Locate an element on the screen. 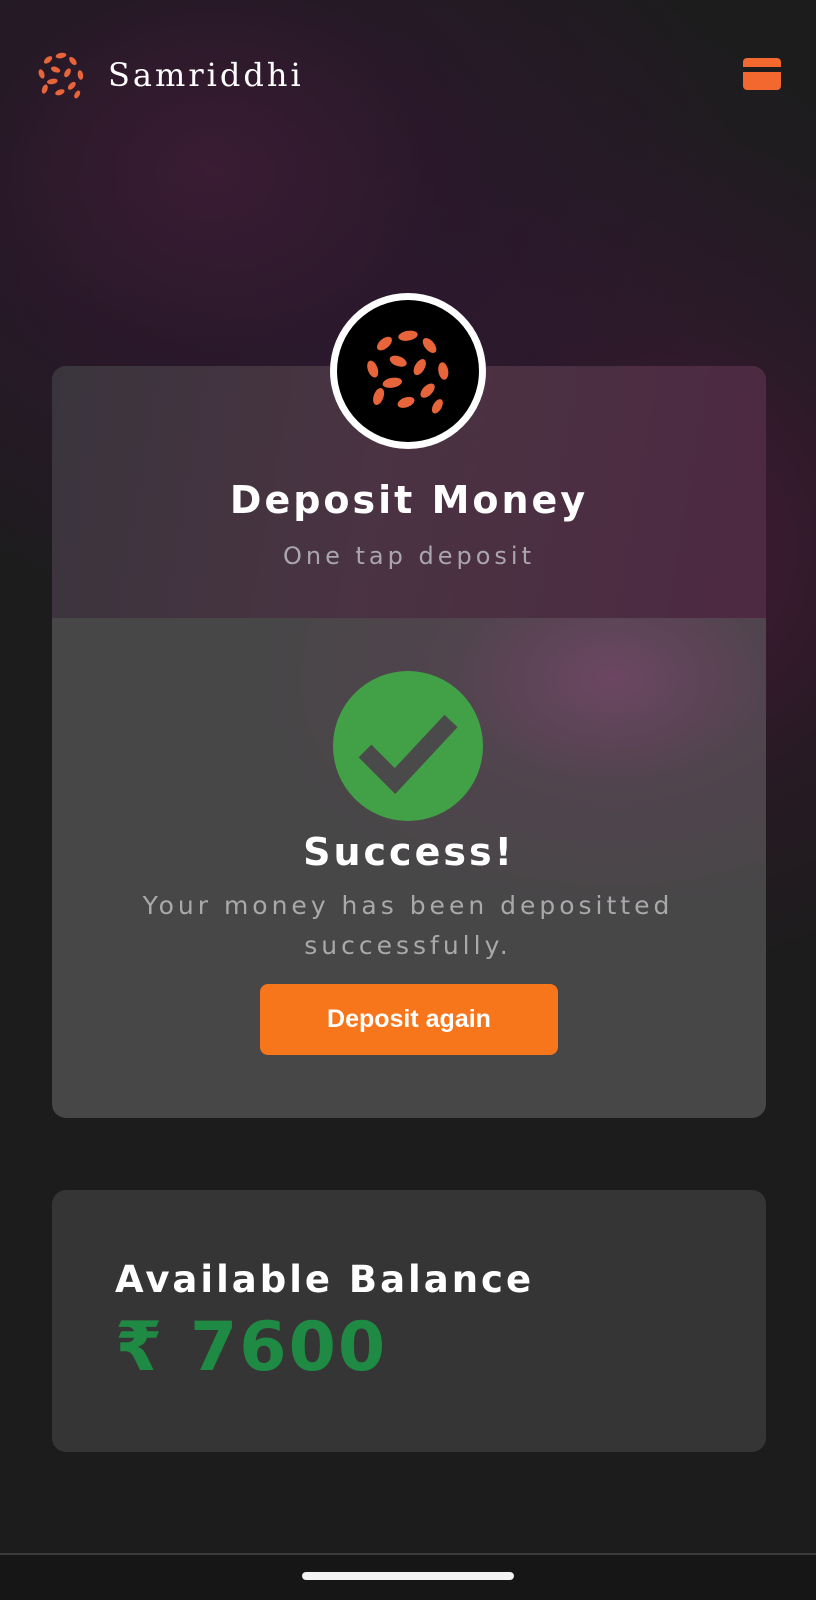 The image size is (816, 1600). app-name: Samriddhi is located at coordinates (206, 75).